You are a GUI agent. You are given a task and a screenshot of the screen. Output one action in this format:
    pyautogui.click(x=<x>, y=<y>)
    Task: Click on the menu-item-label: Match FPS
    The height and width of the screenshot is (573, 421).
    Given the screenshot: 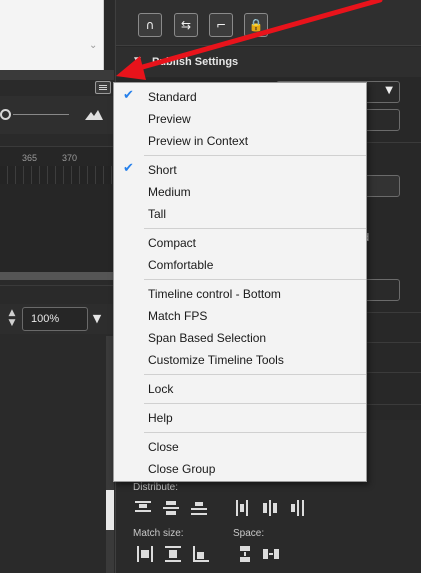 What is the action you would take?
    pyautogui.click(x=178, y=316)
    